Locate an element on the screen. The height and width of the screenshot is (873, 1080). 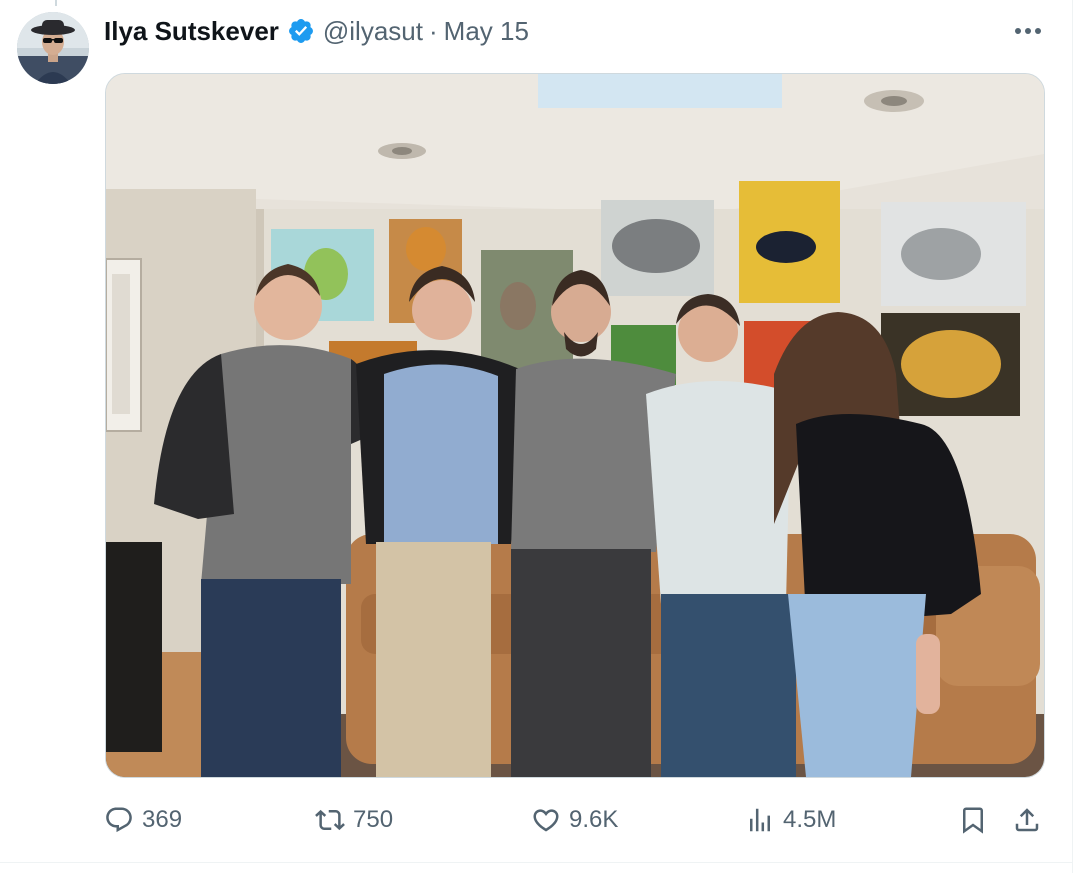
share-button is located at coordinates (1027, 820).